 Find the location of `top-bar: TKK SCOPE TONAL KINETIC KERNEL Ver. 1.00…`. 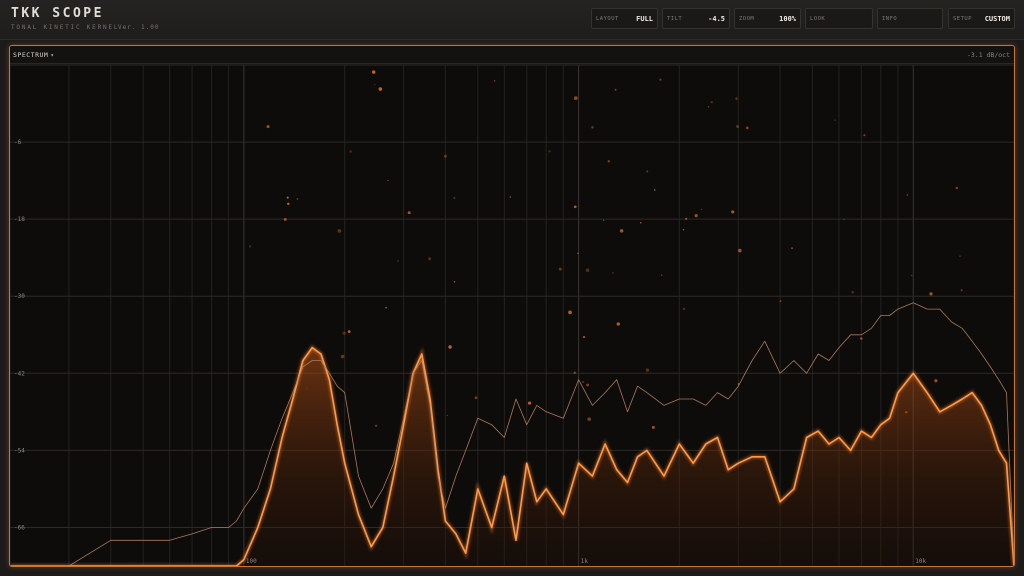

top-bar: TKK SCOPE TONAL KINETIC KERNEL Ver. 1.00… is located at coordinates (512, 20).